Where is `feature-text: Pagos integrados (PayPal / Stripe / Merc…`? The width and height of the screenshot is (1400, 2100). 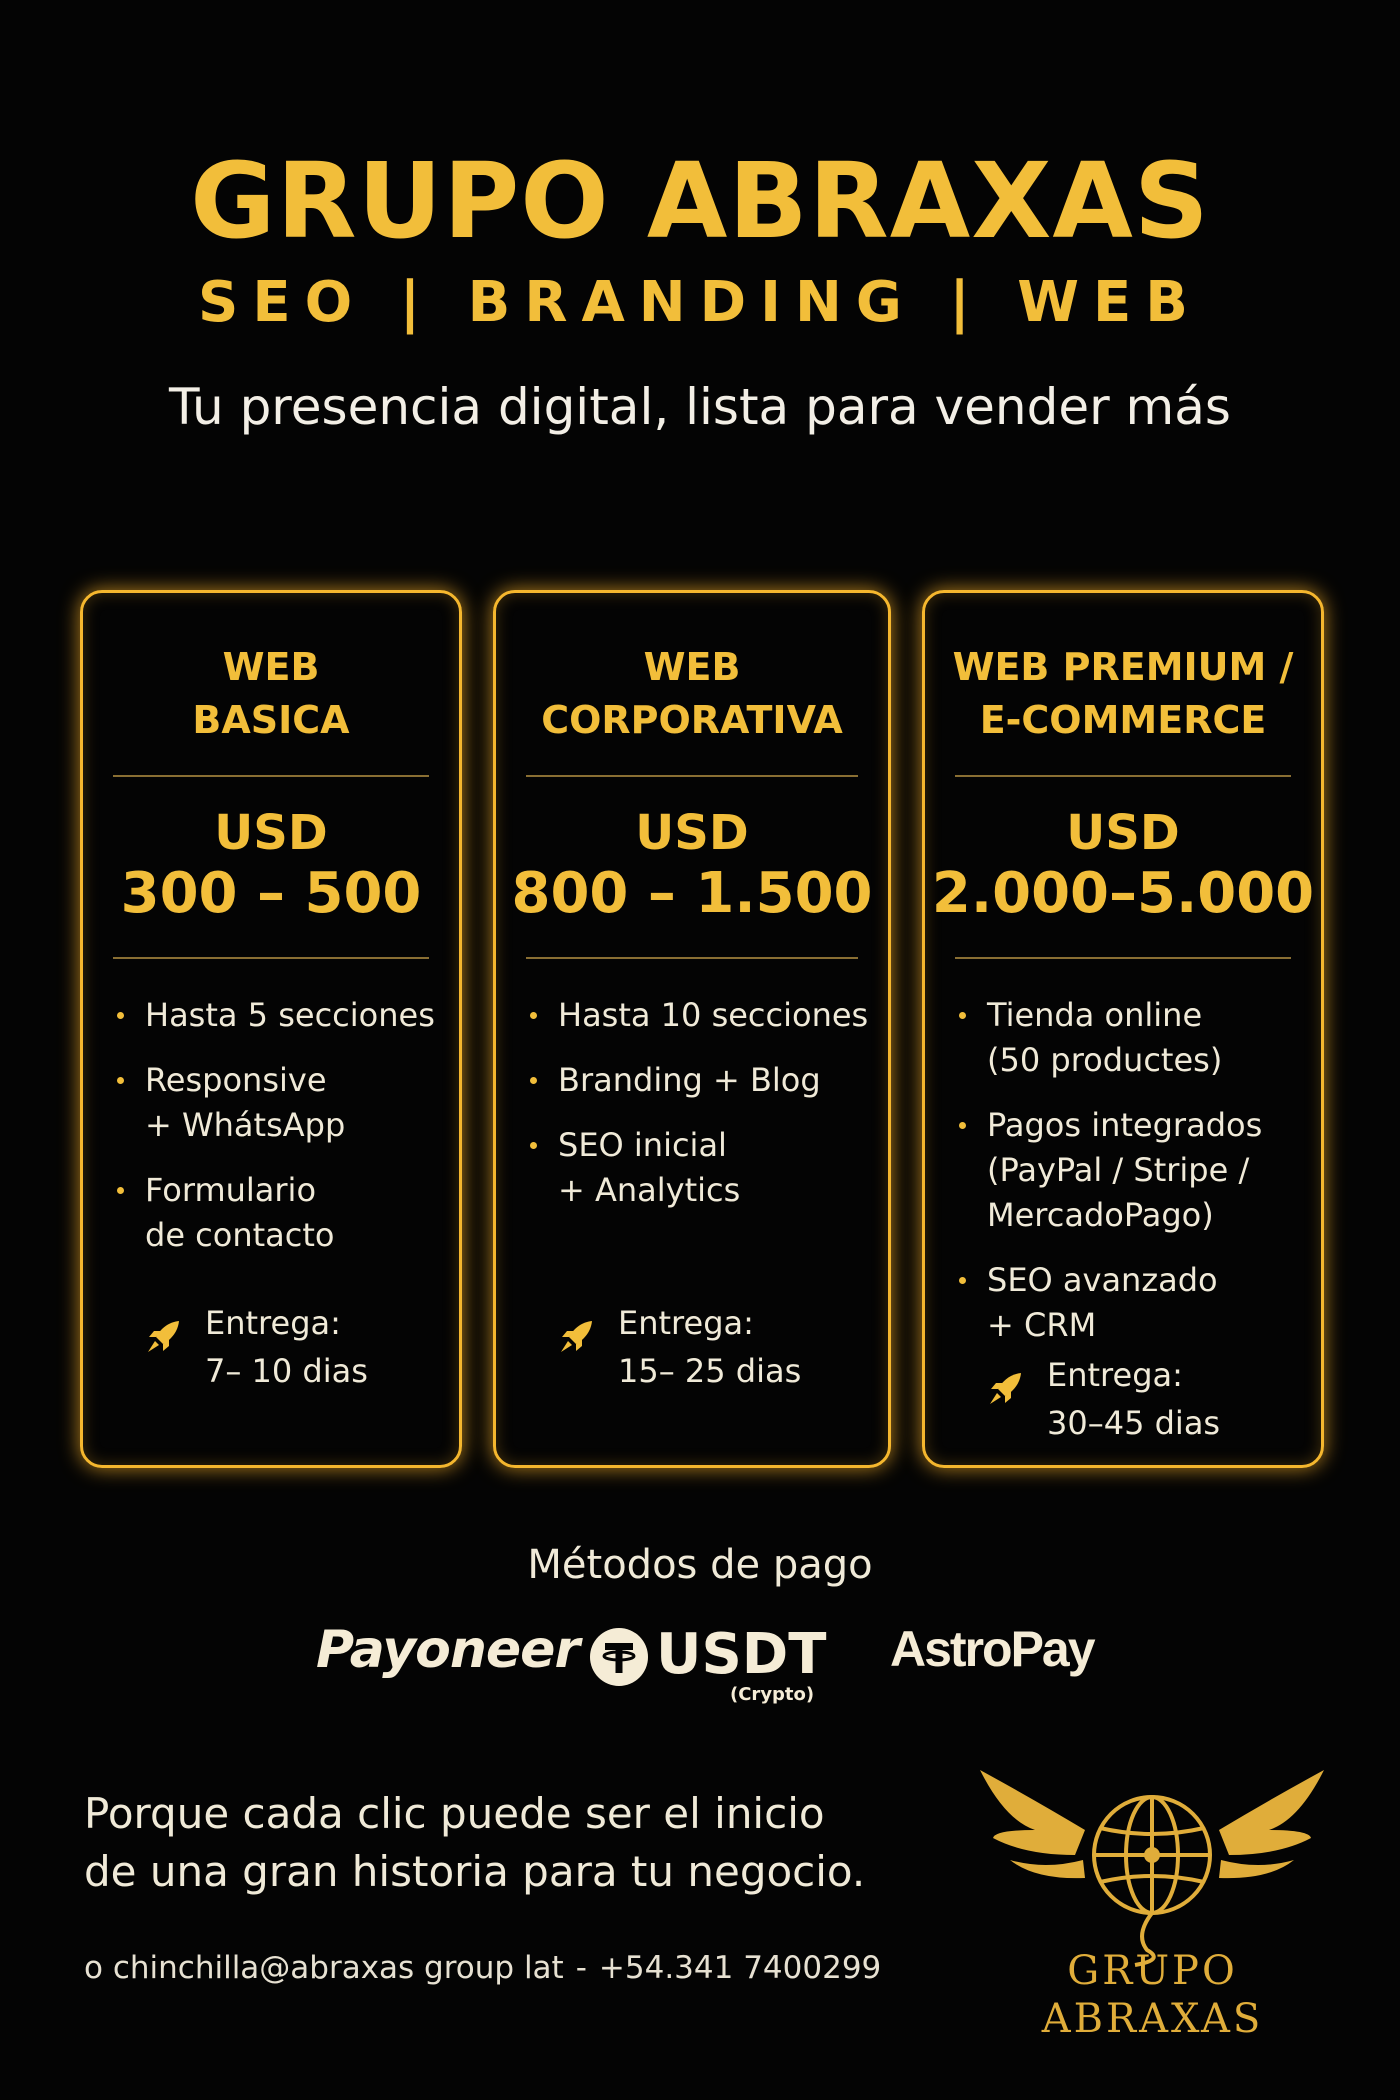 feature-text: Pagos integrados (PayPal / Stripe / Merc… is located at coordinates (1125, 1170).